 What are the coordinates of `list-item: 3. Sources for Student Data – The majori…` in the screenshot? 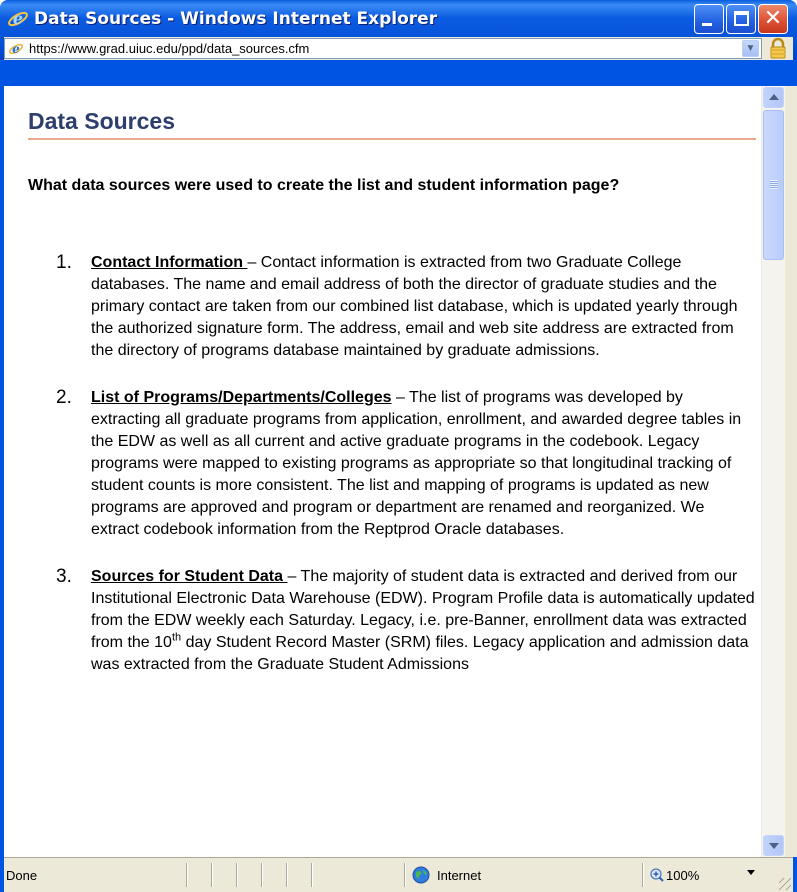 It's located at (392, 621).